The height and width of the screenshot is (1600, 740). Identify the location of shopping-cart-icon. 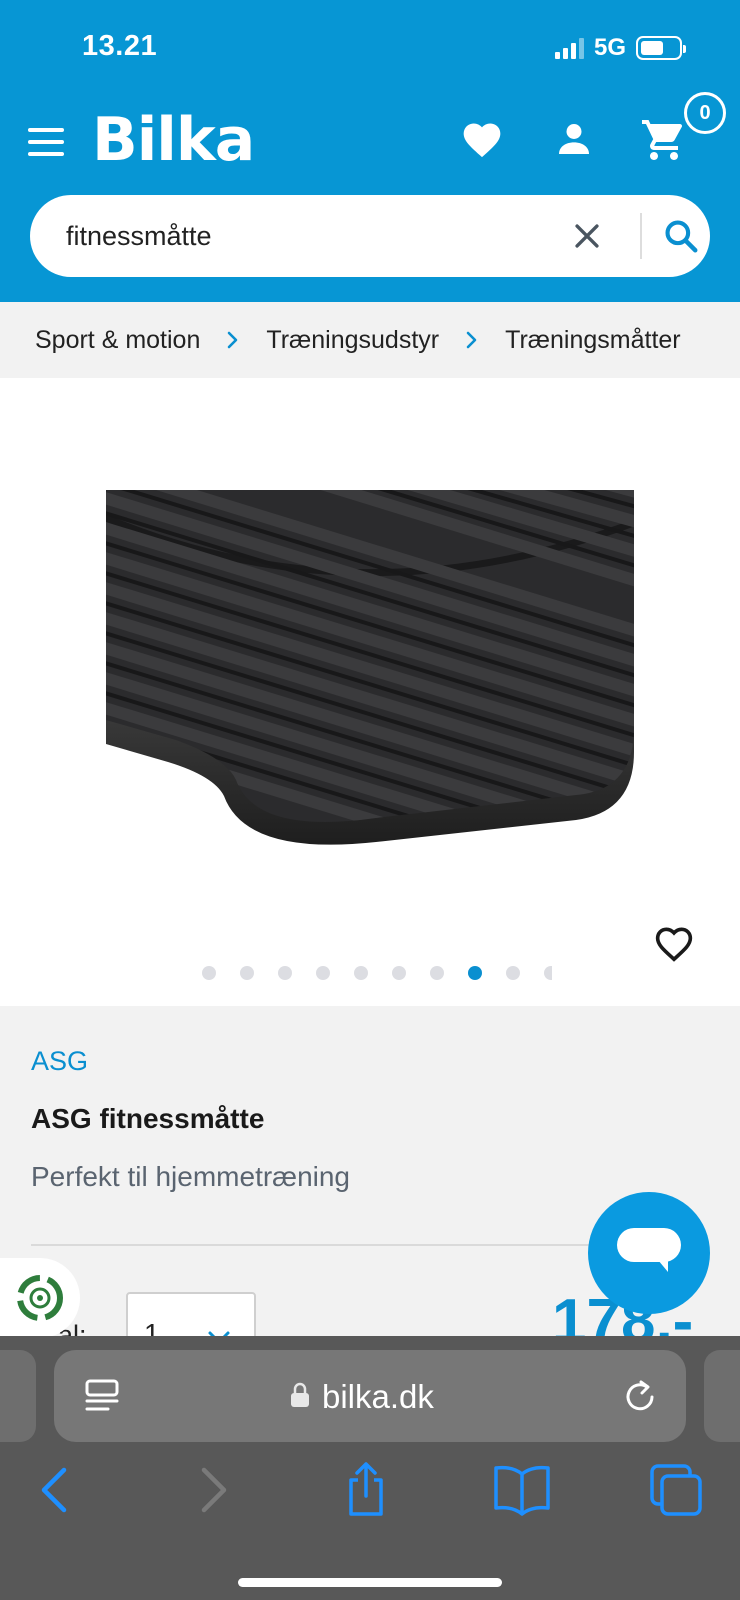
(664, 140).